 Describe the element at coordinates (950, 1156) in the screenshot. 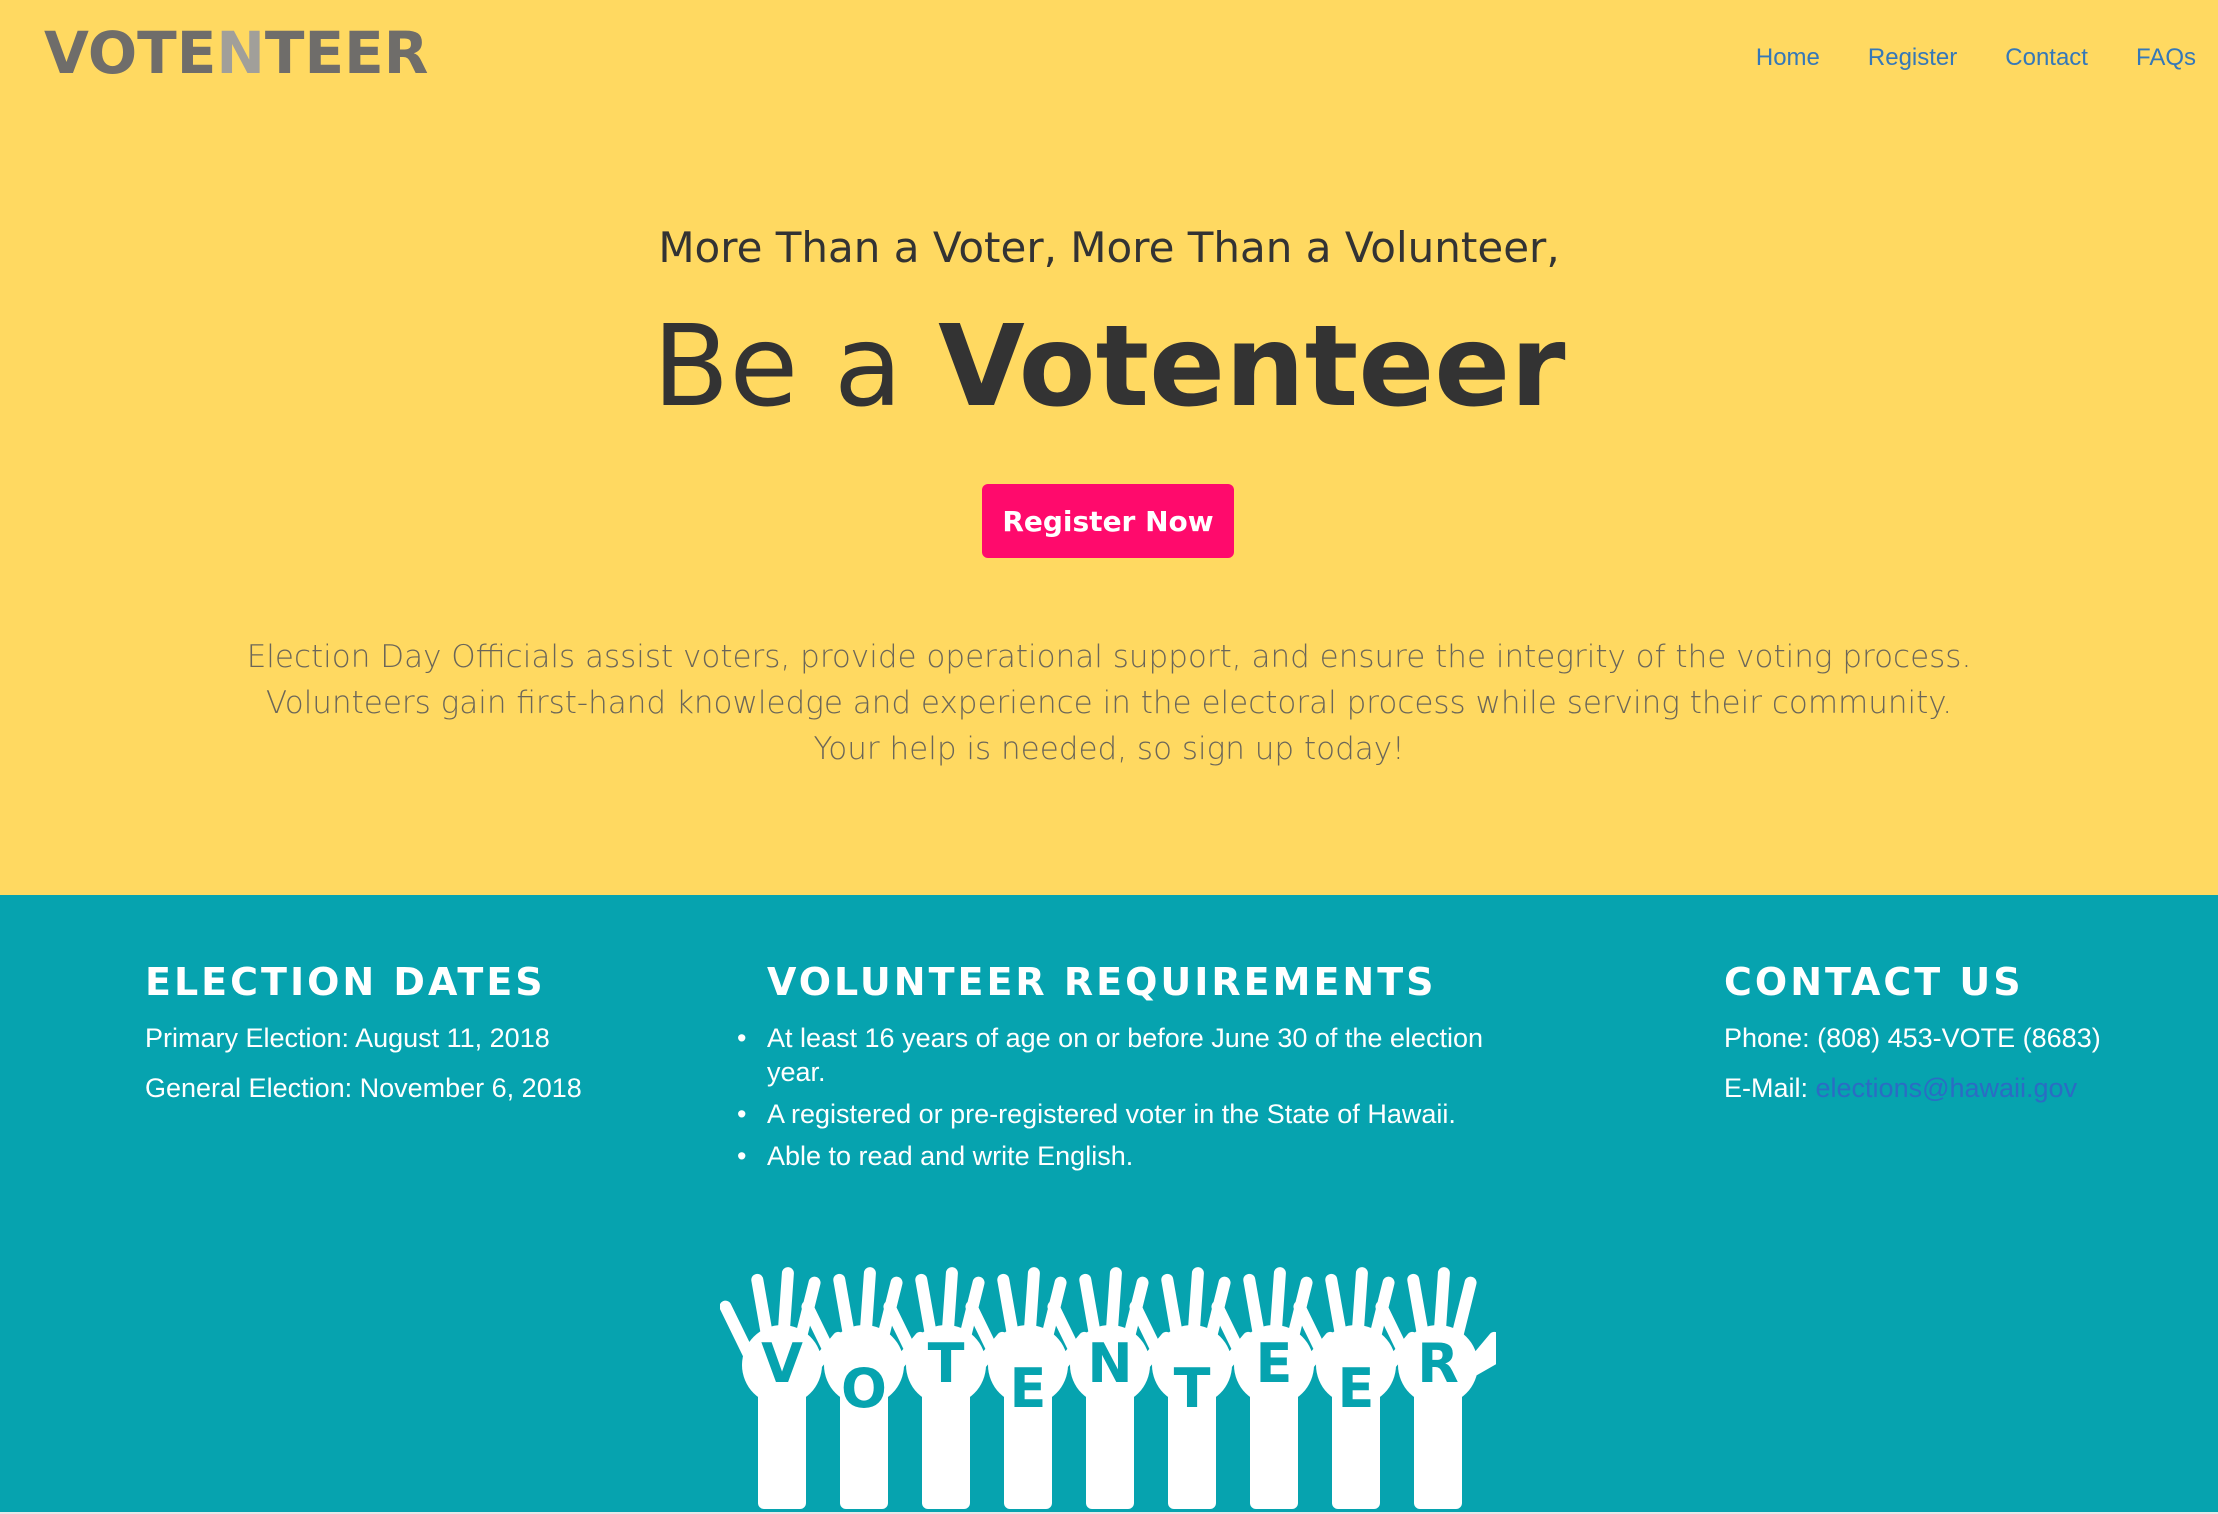

I see `requirement-text: Able to read and write English.` at that location.